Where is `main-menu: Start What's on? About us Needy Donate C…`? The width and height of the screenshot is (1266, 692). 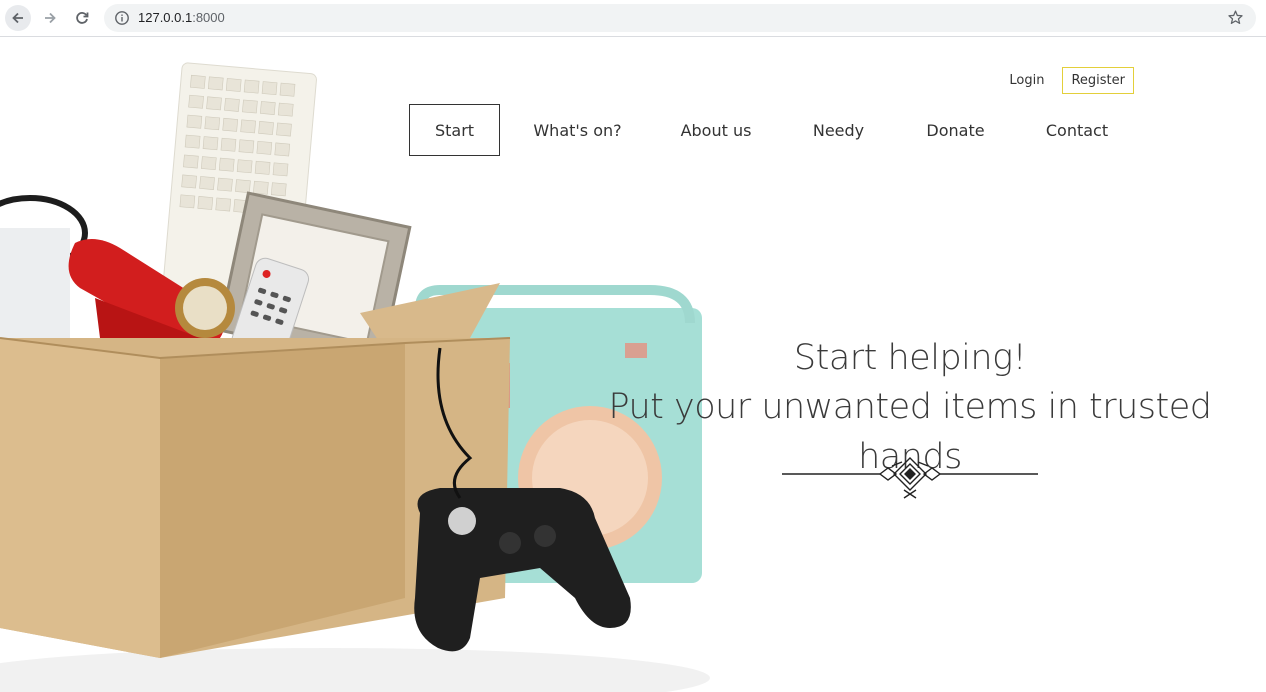 main-menu: Start What's on? About us Needy Donate C… is located at coordinates (776, 130).